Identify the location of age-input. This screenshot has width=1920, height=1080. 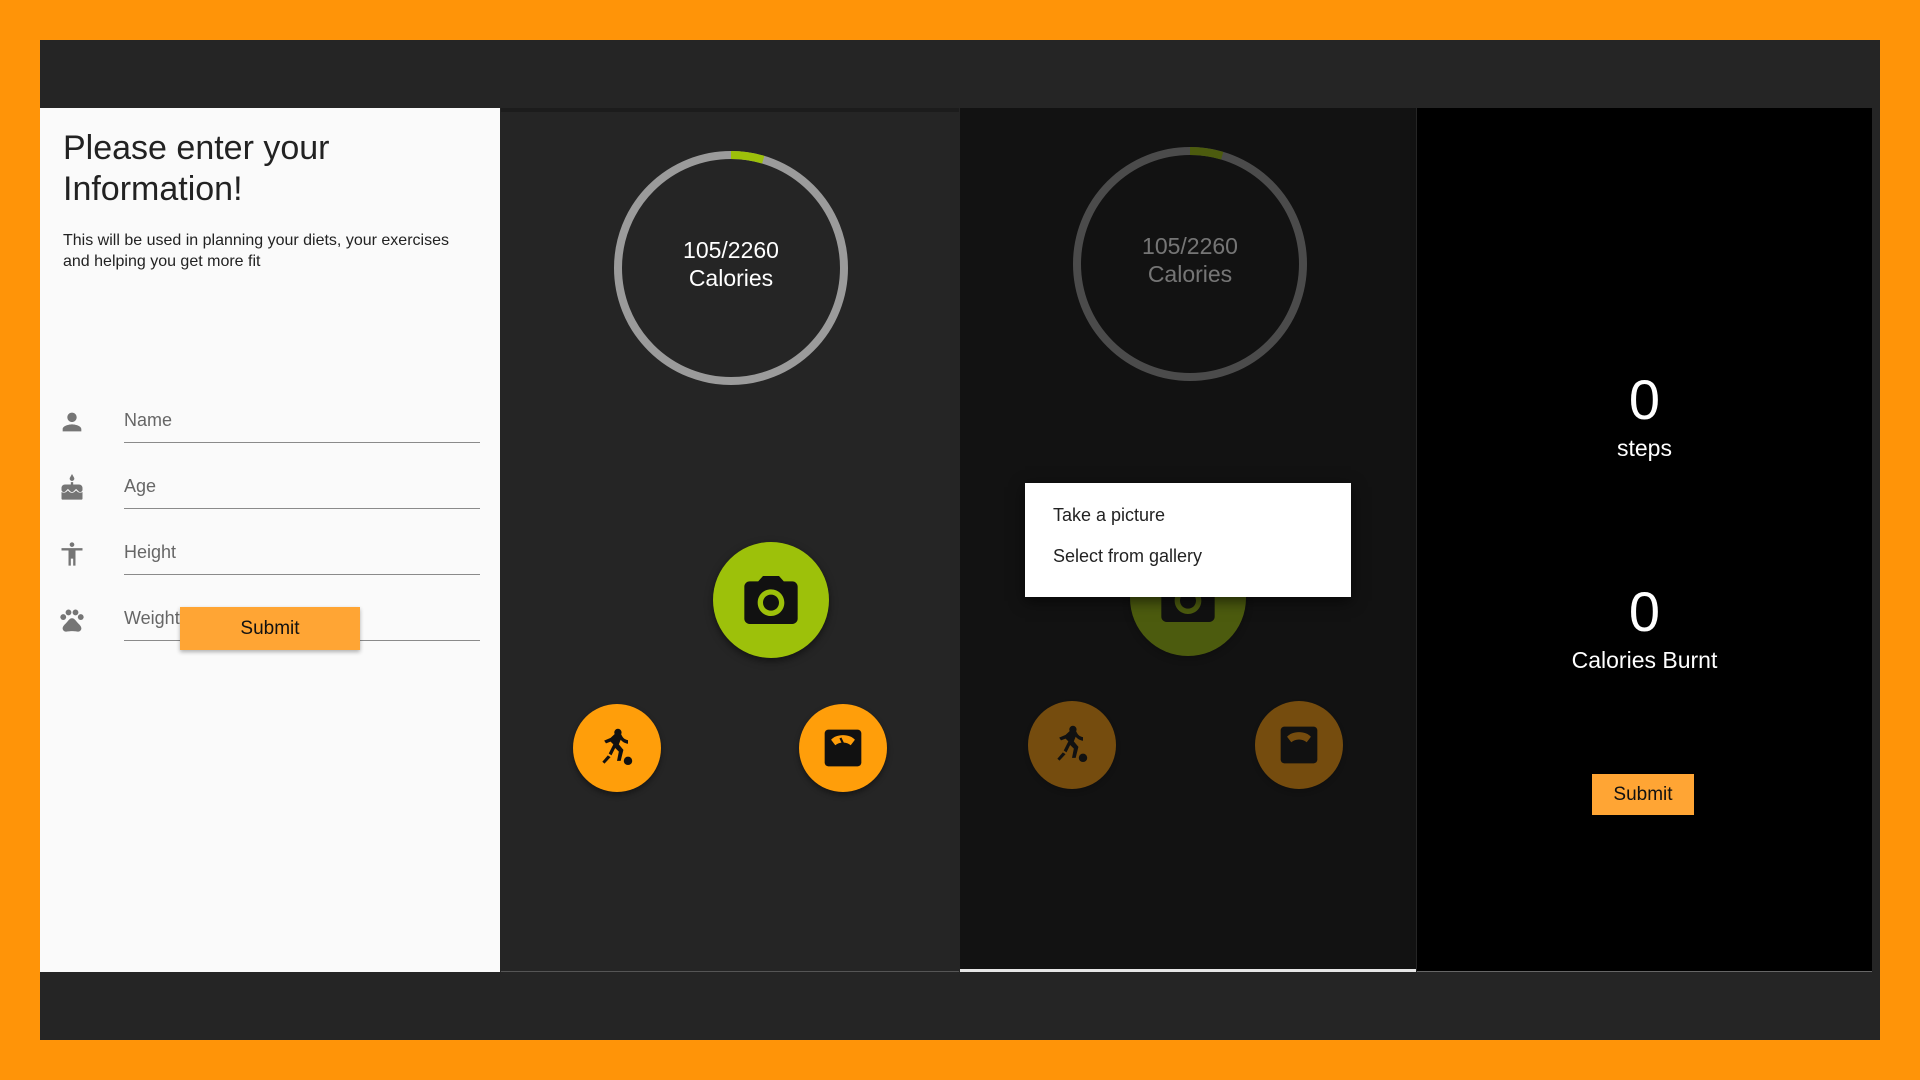
(302, 488).